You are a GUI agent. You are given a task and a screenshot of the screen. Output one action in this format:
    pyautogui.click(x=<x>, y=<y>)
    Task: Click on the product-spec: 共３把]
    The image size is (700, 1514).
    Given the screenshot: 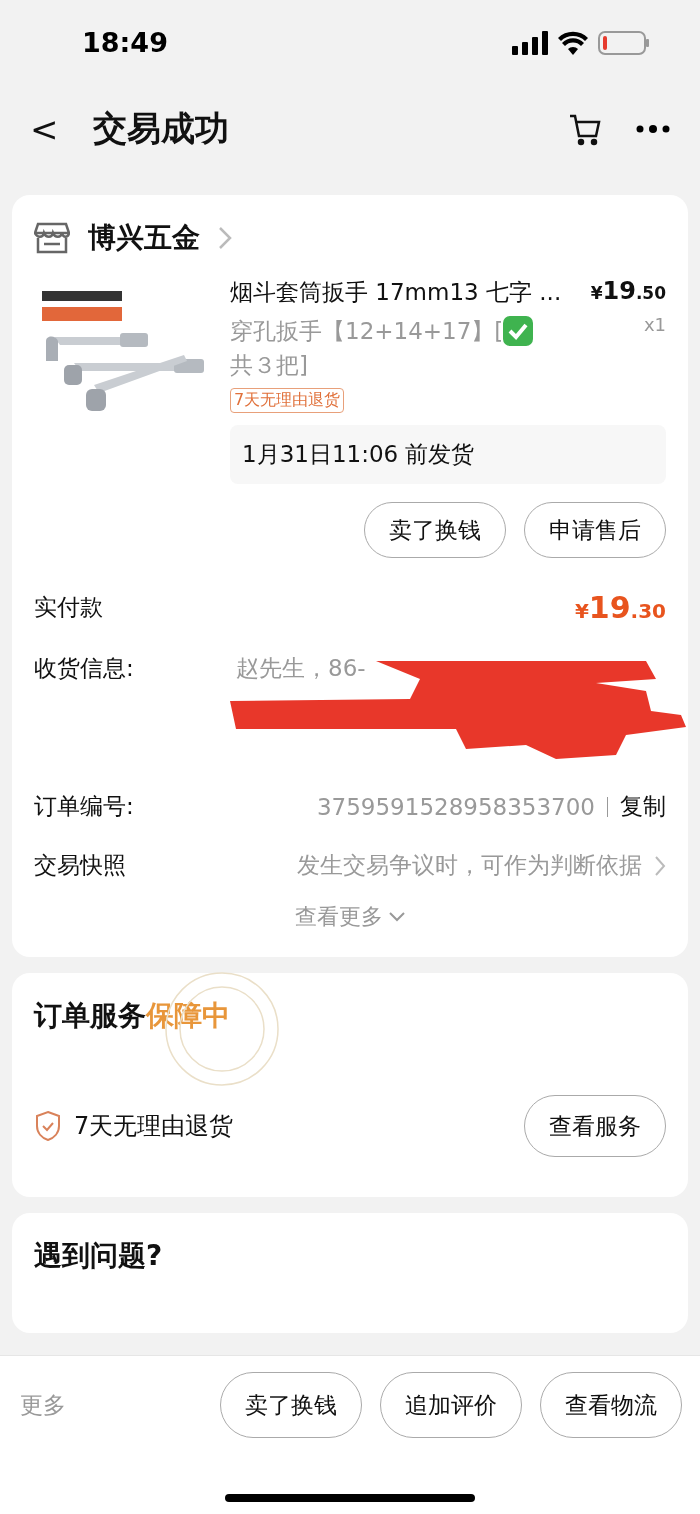 What is the action you would take?
    pyautogui.click(x=269, y=365)
    